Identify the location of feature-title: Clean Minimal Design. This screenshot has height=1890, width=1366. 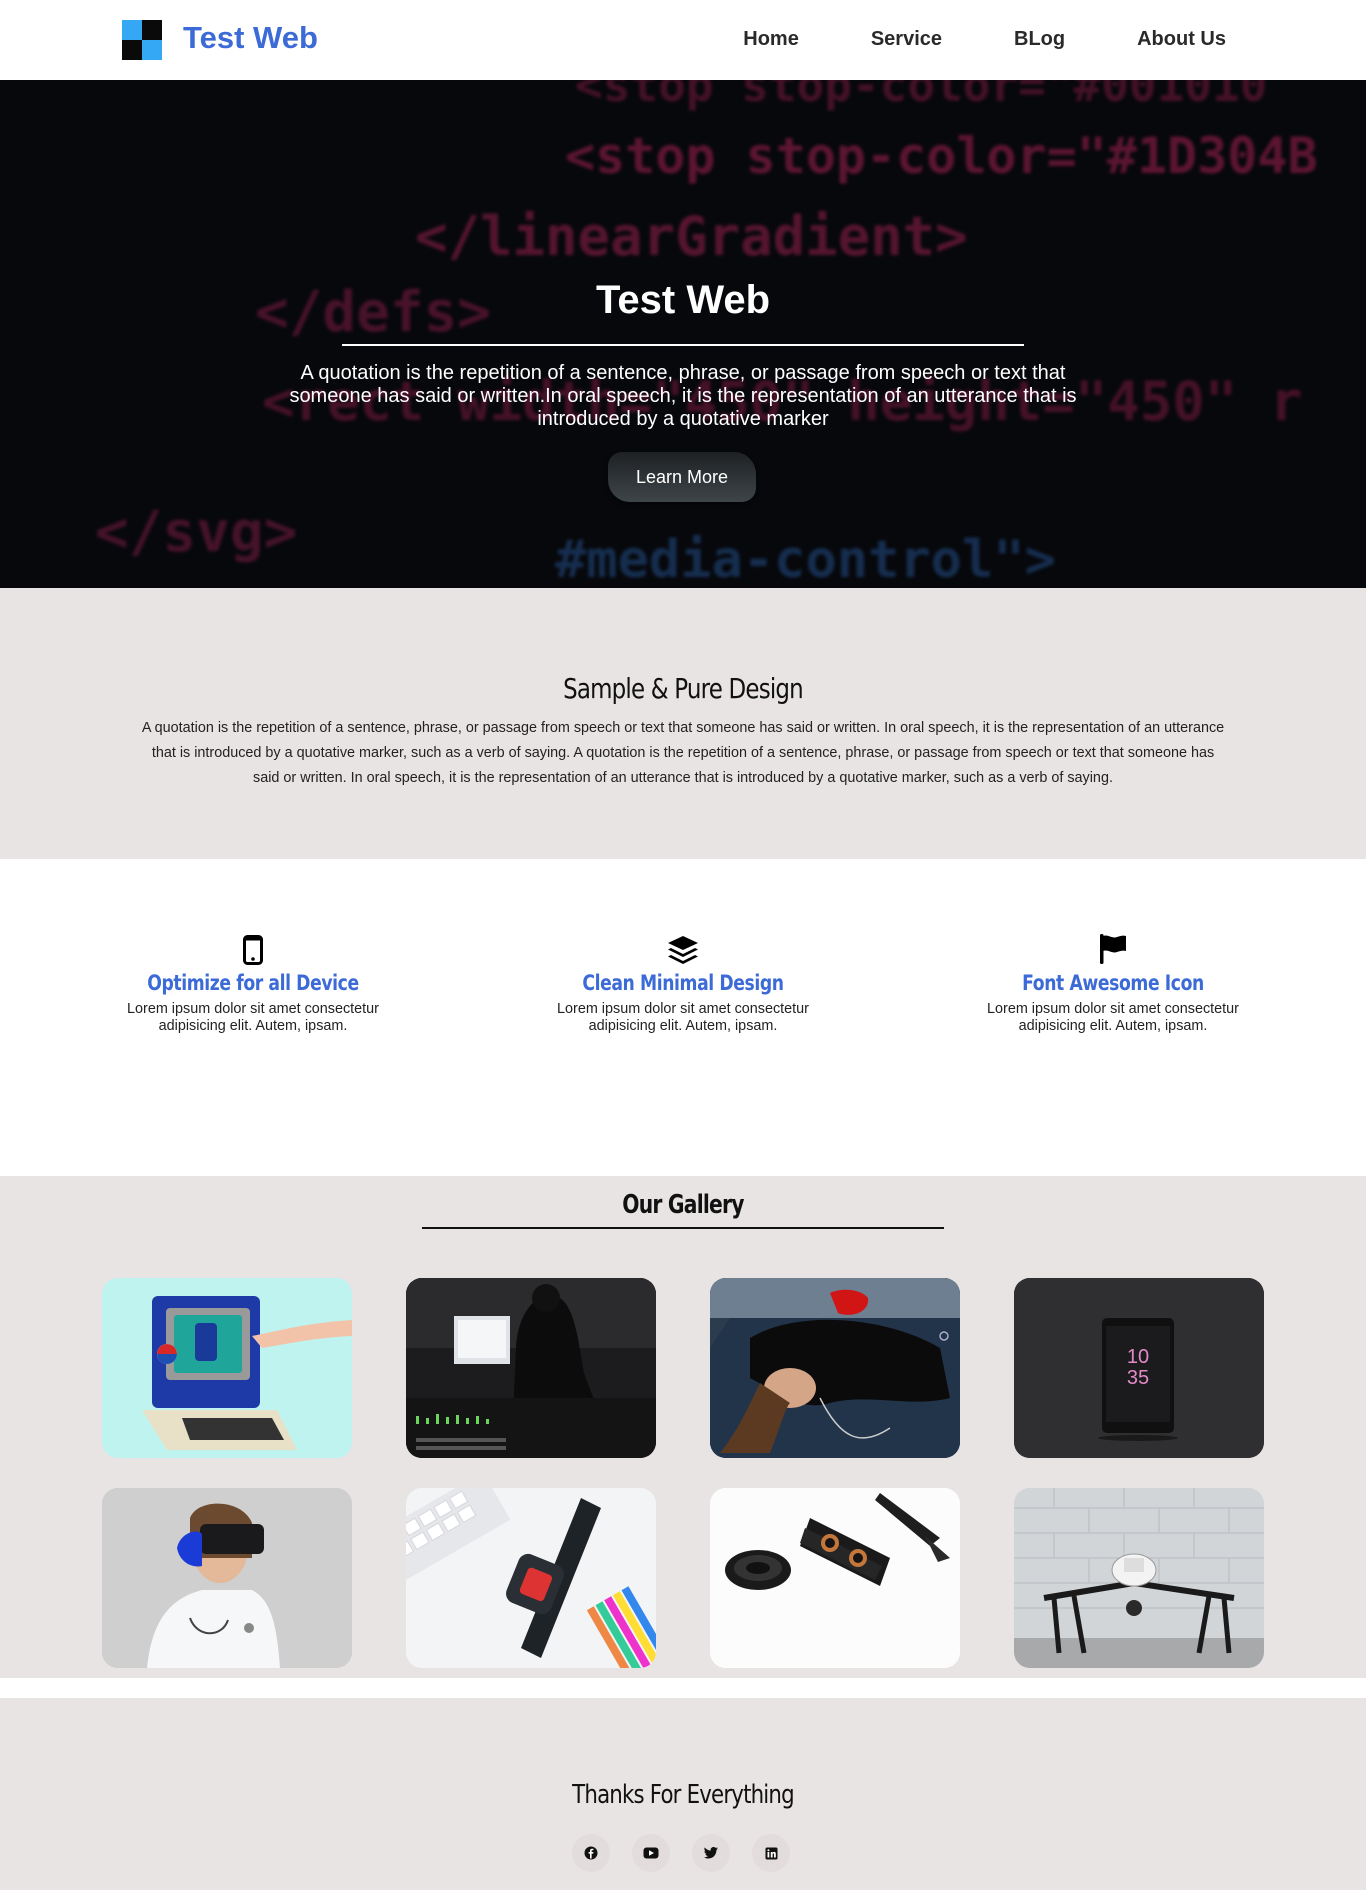
(683, 983).